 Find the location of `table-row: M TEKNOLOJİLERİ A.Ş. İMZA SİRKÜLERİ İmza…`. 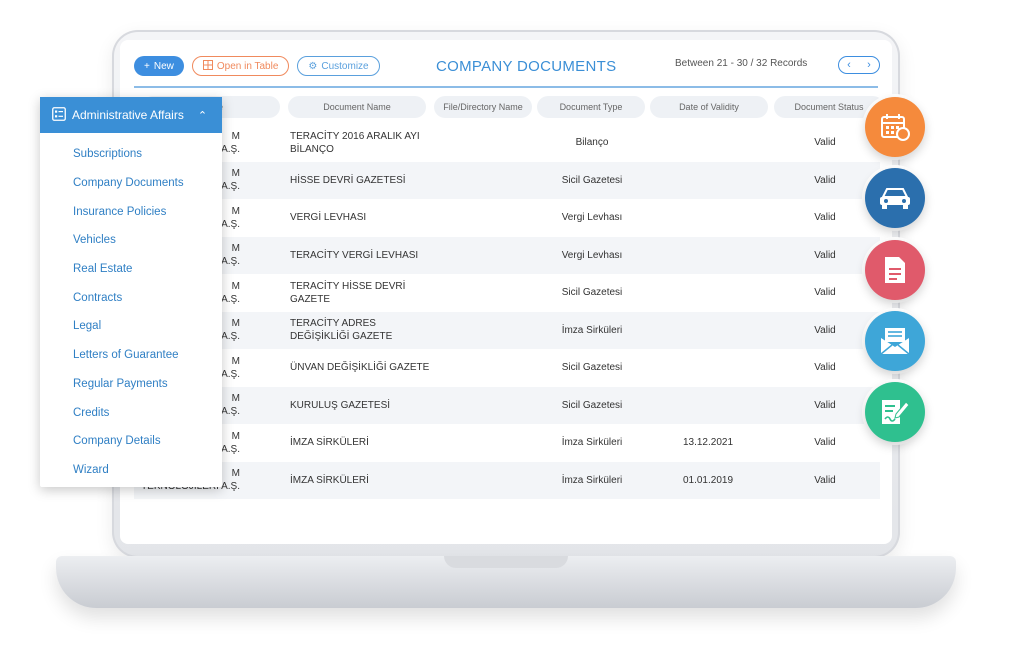

table-row: M TEKNOLOJİLERİ A.Ş. İMZA SİRKÜLERİ İmza… is located at coordinates (507, 480).